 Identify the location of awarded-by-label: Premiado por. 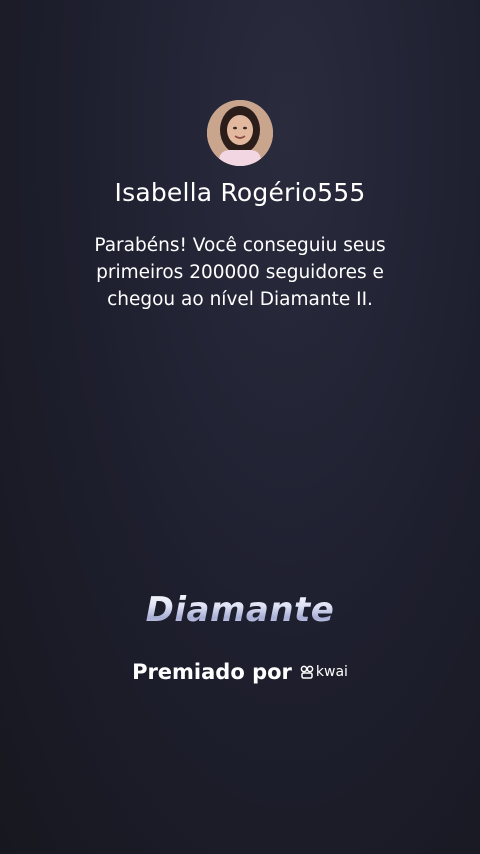
(212, 672).